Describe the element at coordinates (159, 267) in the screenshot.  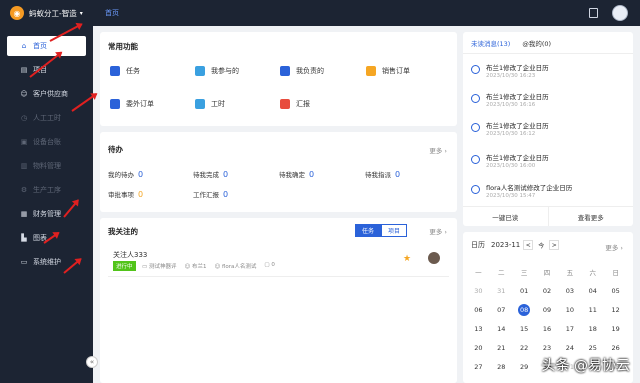
I see `project-meta: ▭ 测试神器评` at that location.